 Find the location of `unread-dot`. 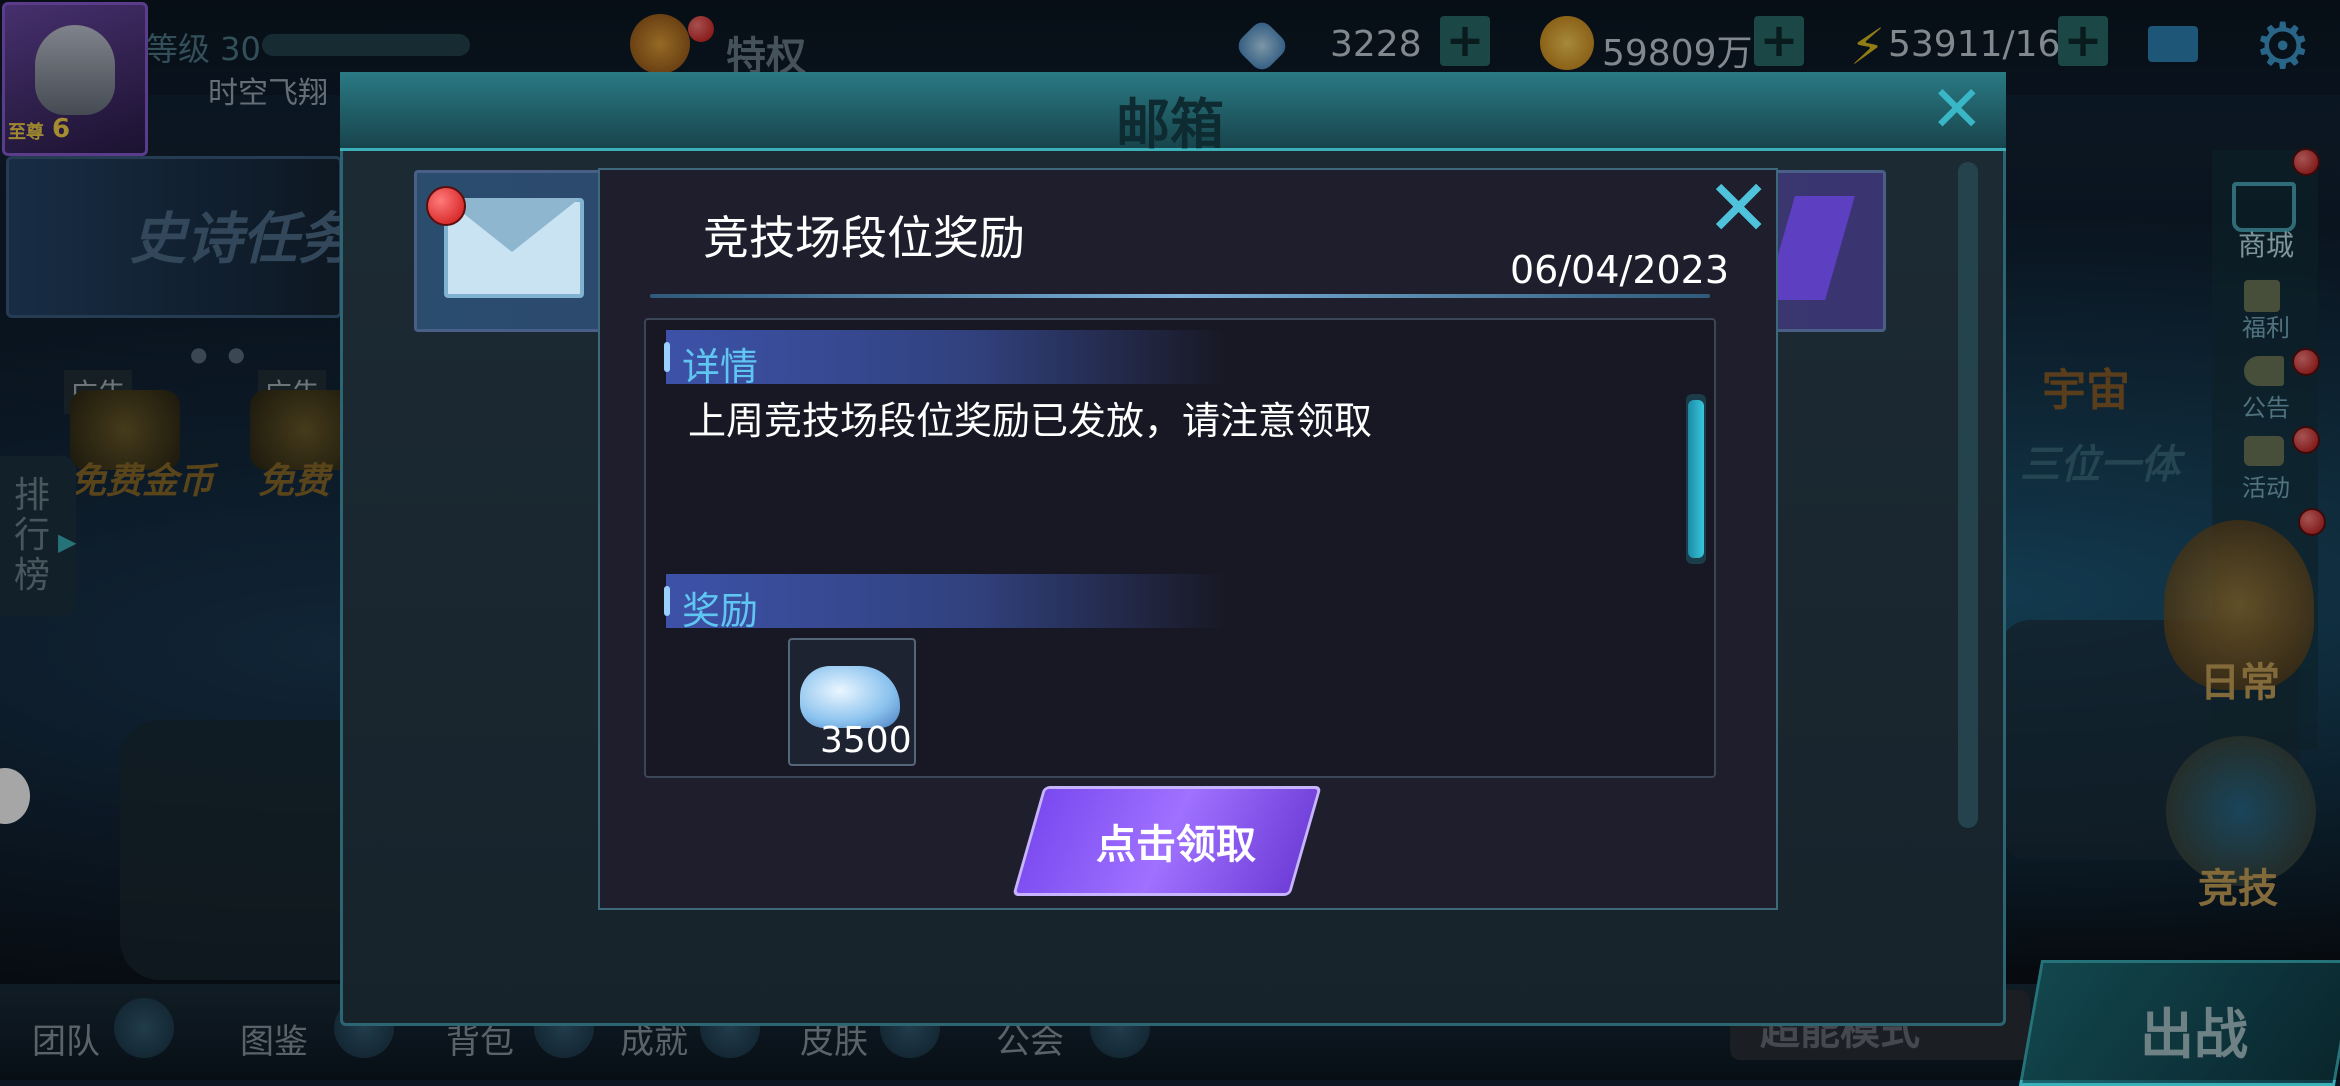

unread-dot is located at coordinates (446, 206).